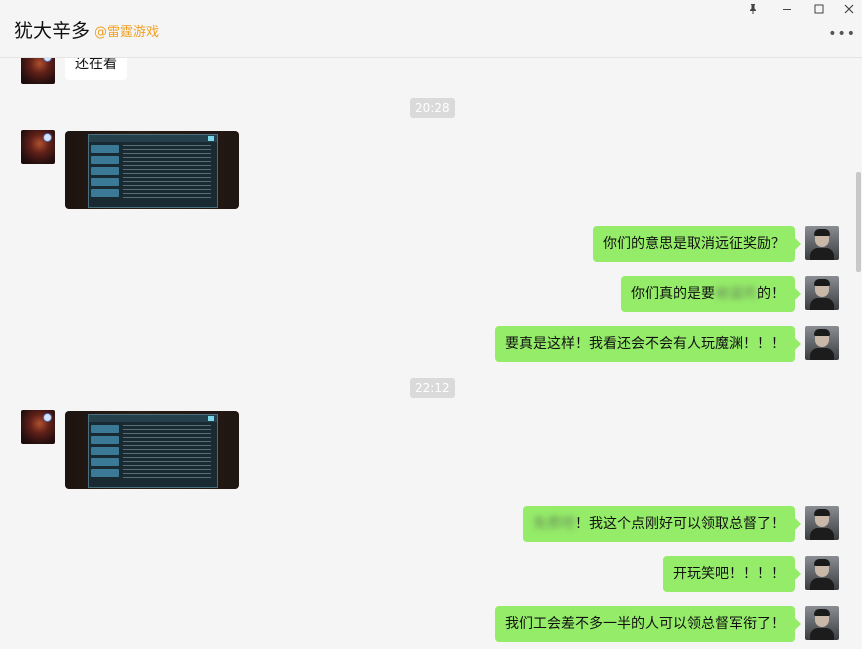 This screenshot has height=649, width=862. Describe the element at coordinates (96, 69) in the screenshot. I see `incoming-message: 还在看` at that location.